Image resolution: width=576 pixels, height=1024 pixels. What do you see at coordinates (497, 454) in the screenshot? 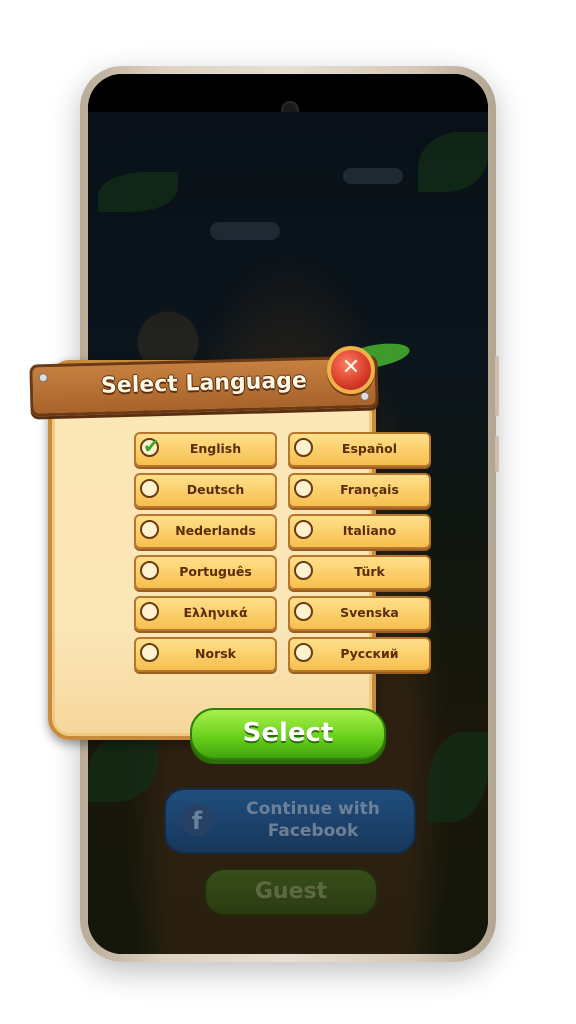
I see `power-button` at bounding box center [497, 454].